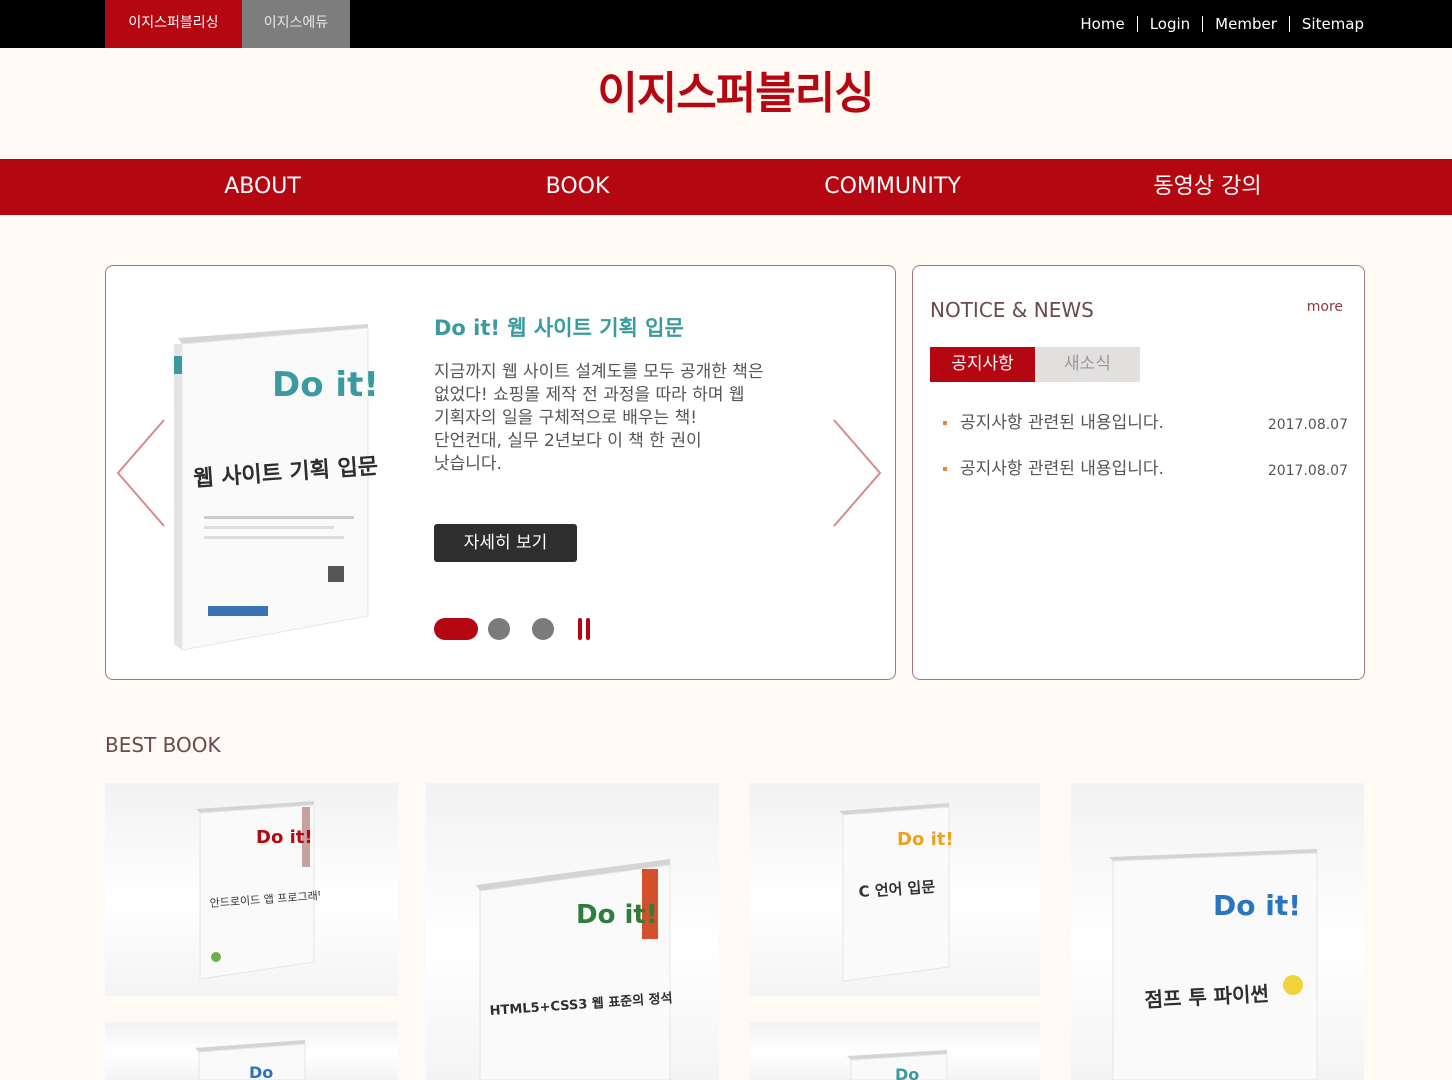  What do you see at coordinates (262, 187) in the screenshot?
I see `nav-item-about: ABOUT` at bounding box center [262, 187].